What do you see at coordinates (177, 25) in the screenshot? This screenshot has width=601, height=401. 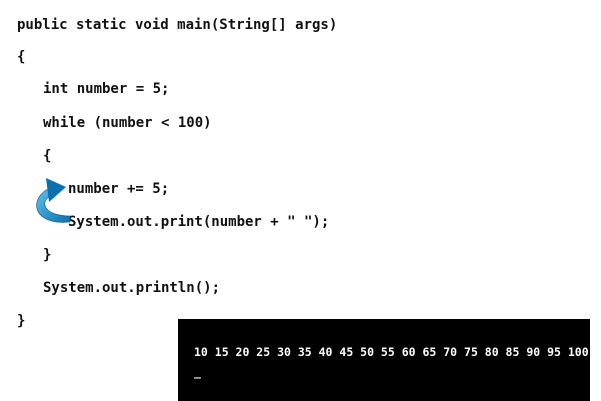 I see `code-line-method-signature: public static void main(String[] args)` at bounding box center [177, 25].